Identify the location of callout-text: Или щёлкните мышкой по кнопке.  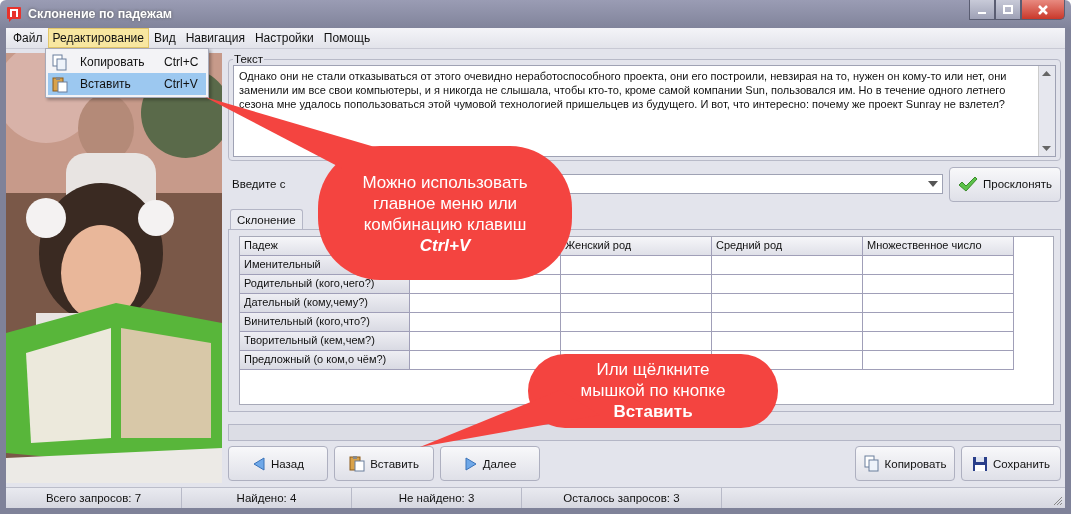
(653, 380).